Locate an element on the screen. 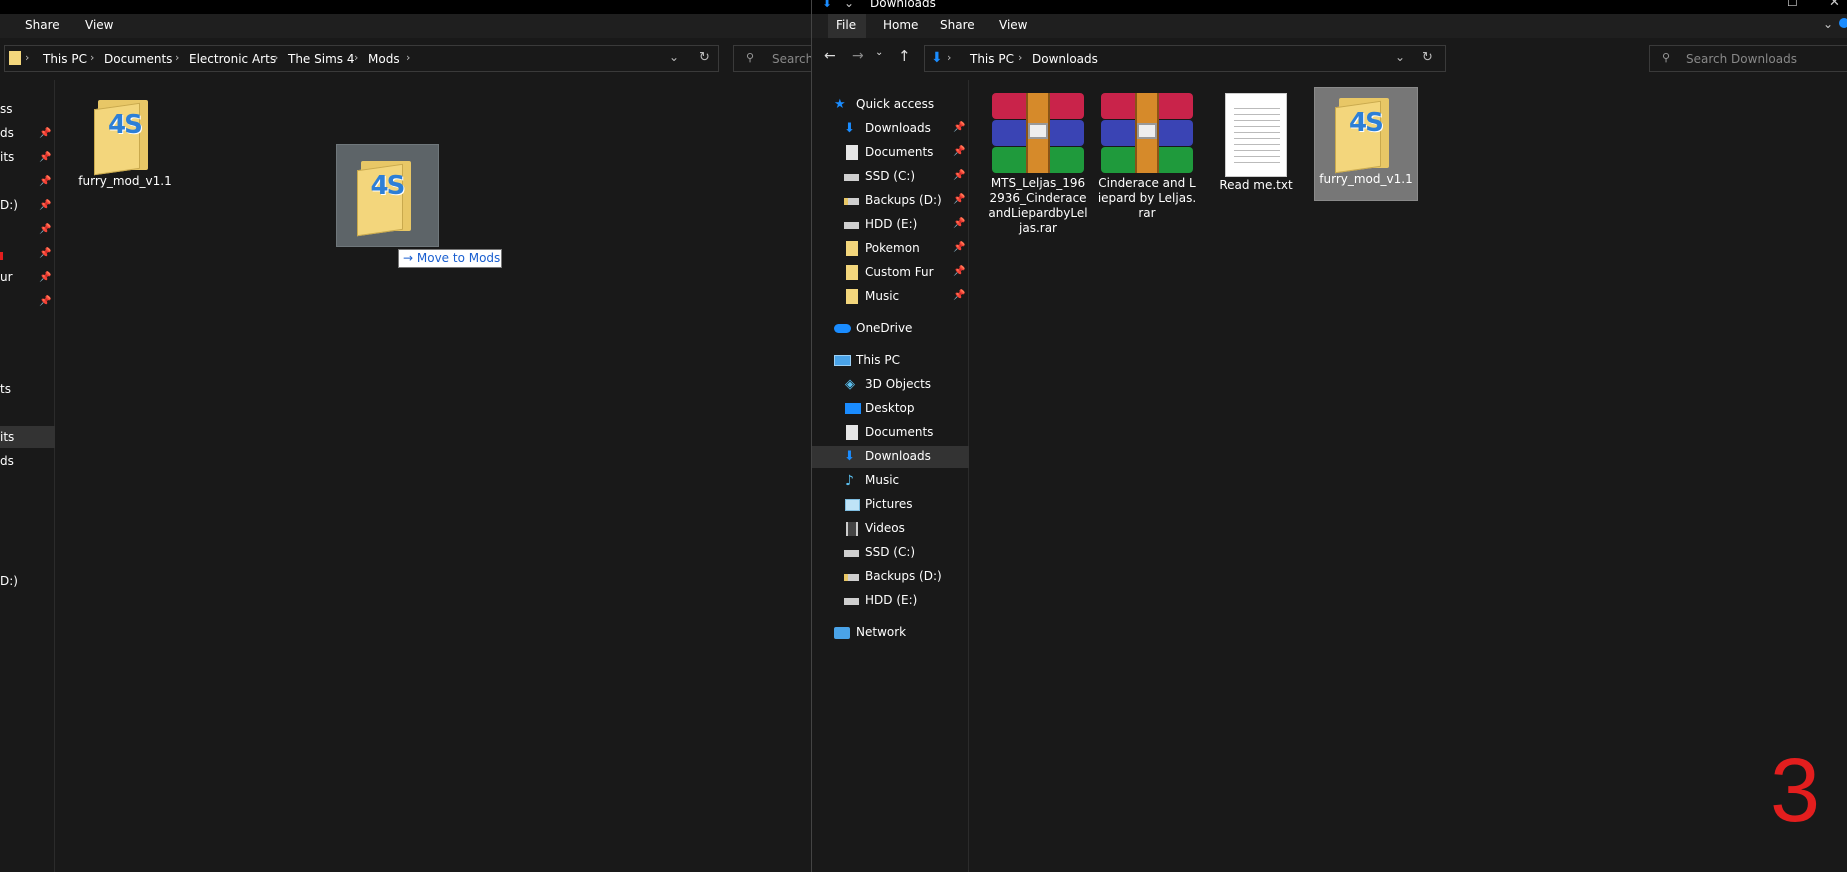 The image size is (1847, 872). tab-share: Share is located at coordinates (957, 25).